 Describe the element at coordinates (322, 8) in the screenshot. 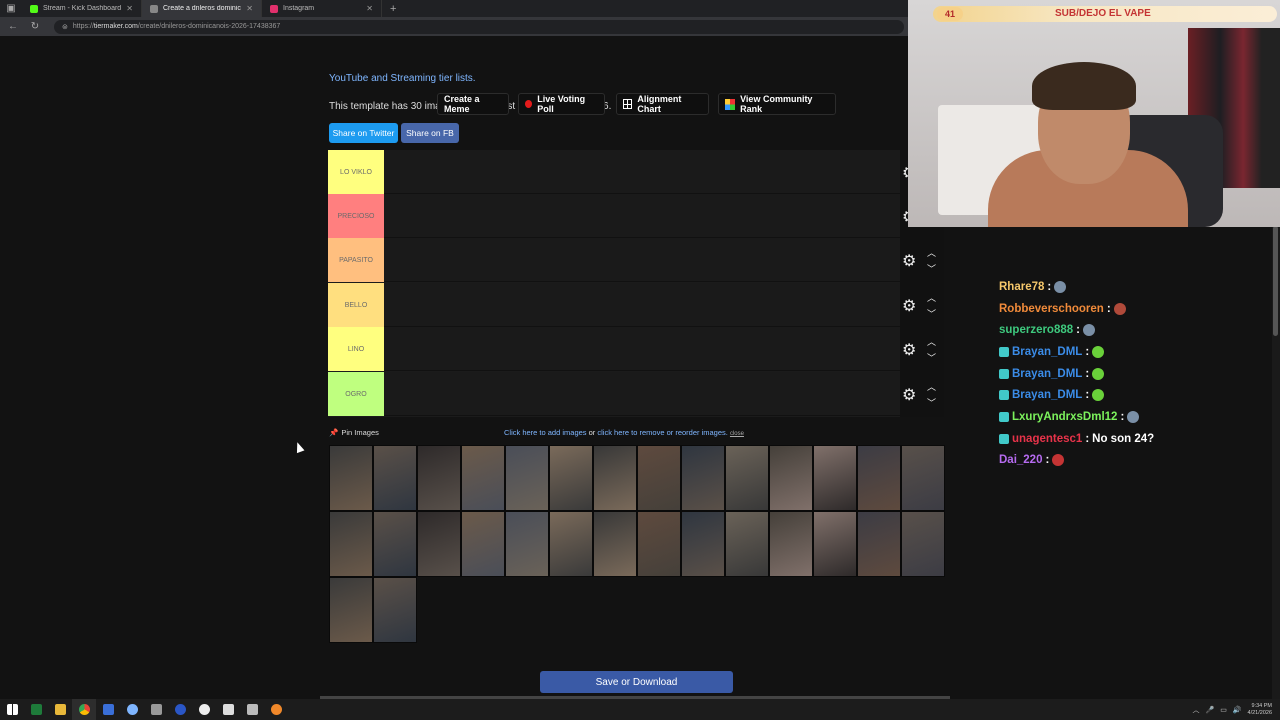

I see `tab-instagram: Instagram ✕` at that location.